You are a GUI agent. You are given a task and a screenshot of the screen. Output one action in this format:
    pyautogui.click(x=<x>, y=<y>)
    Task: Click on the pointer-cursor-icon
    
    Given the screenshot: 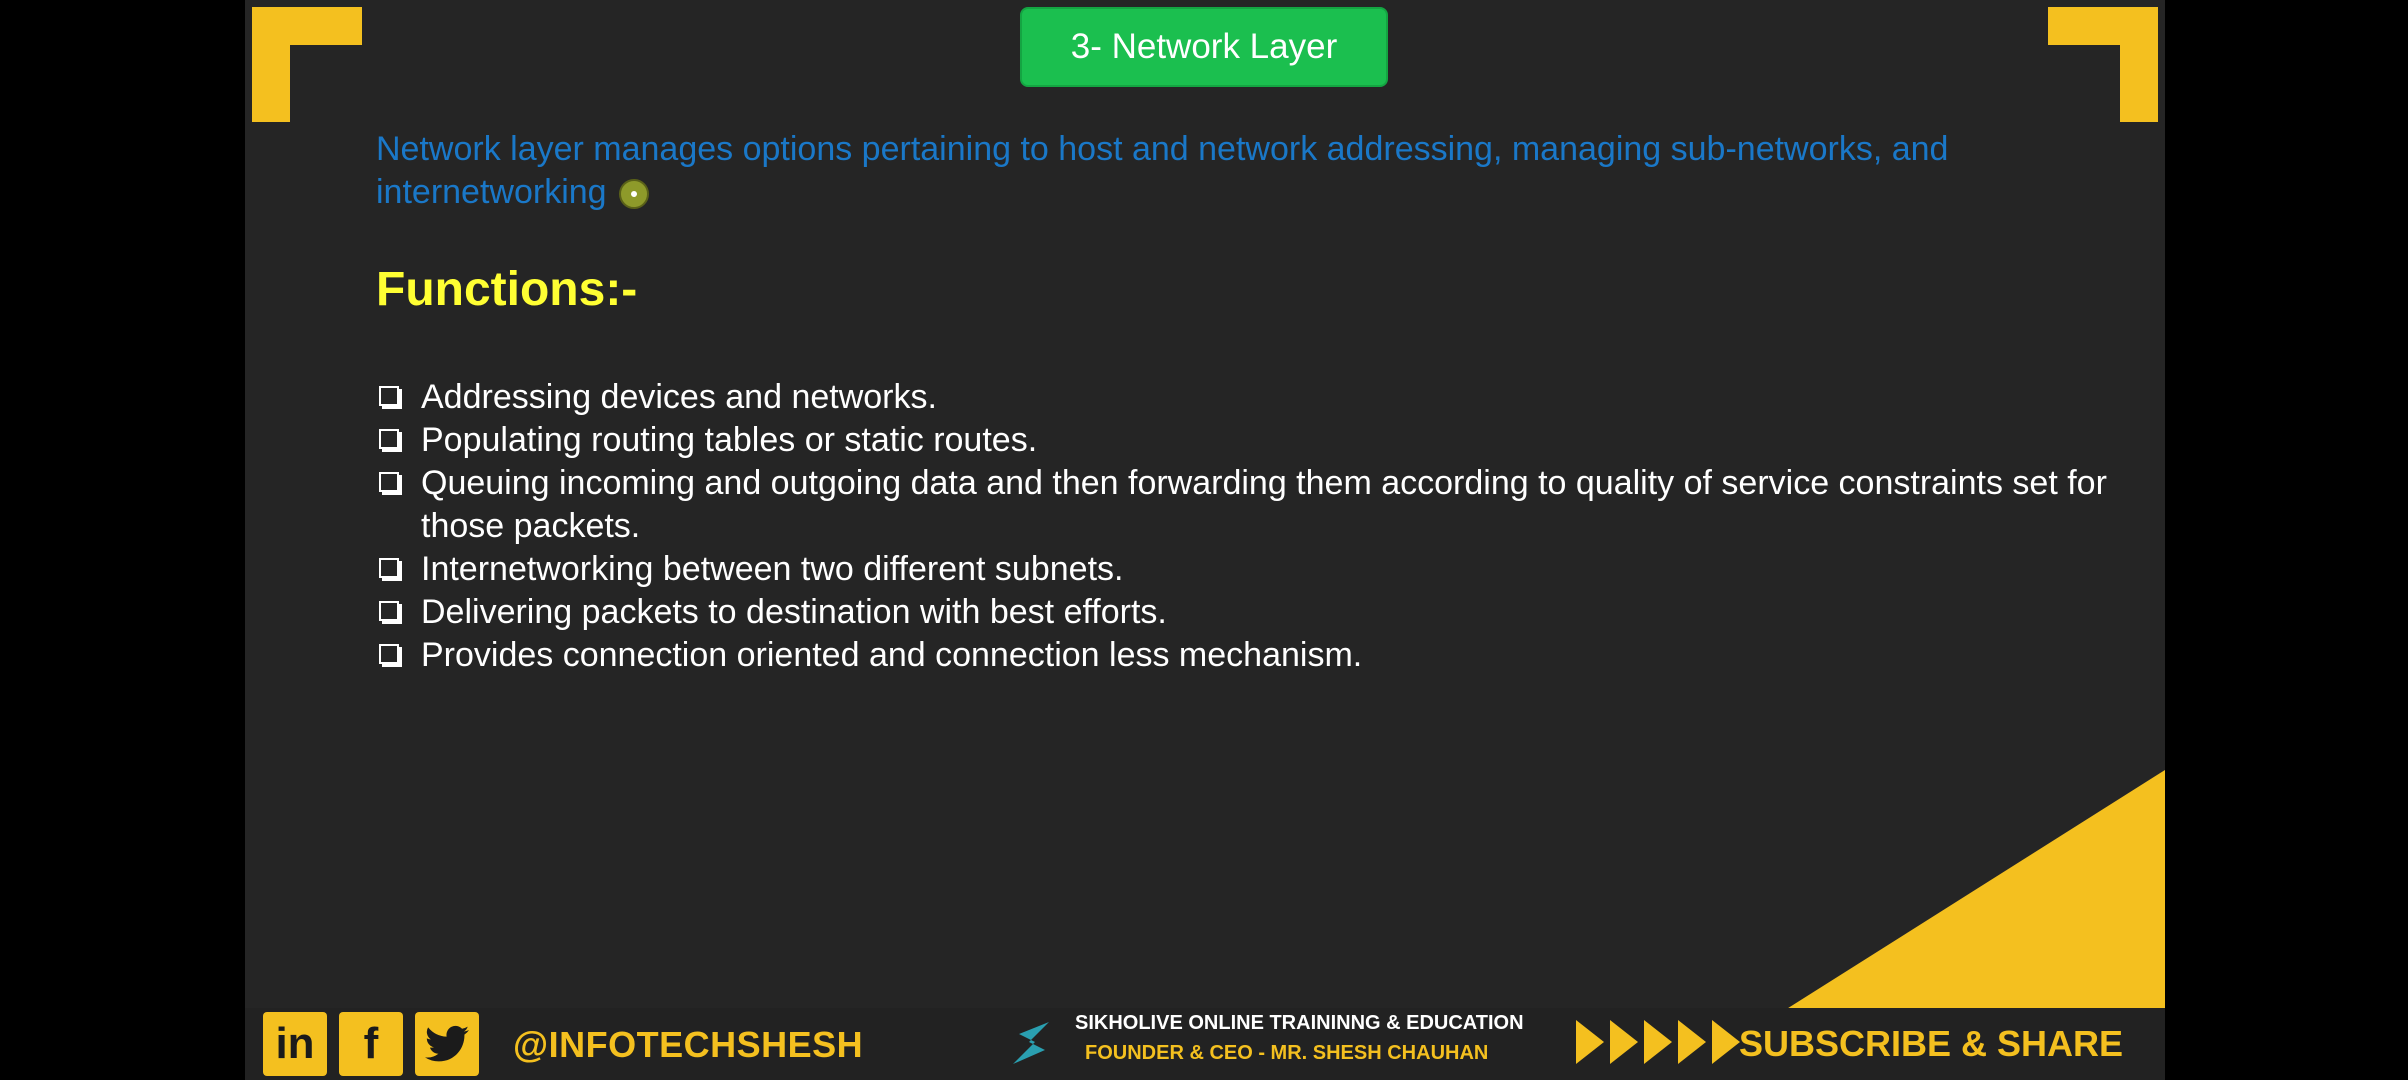 What is the action you would take?
    pyautogui.click(x=633, y=194)
    